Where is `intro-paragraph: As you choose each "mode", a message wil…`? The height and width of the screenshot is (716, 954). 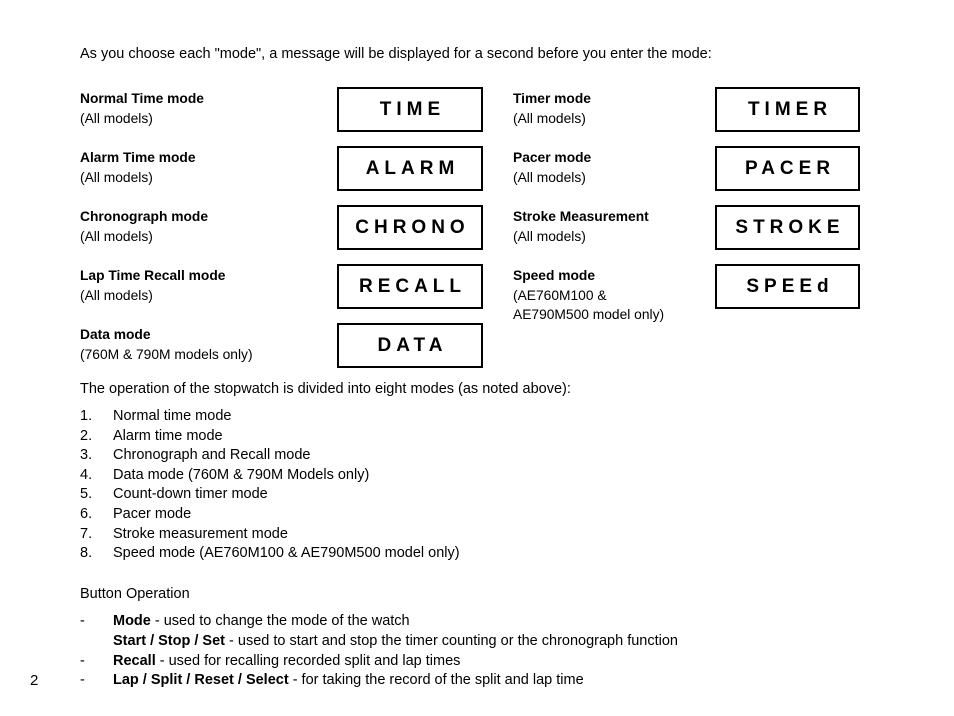 intro-paragraph: As you choose each "mode", a message wil… is located at coordinates (396, 54).